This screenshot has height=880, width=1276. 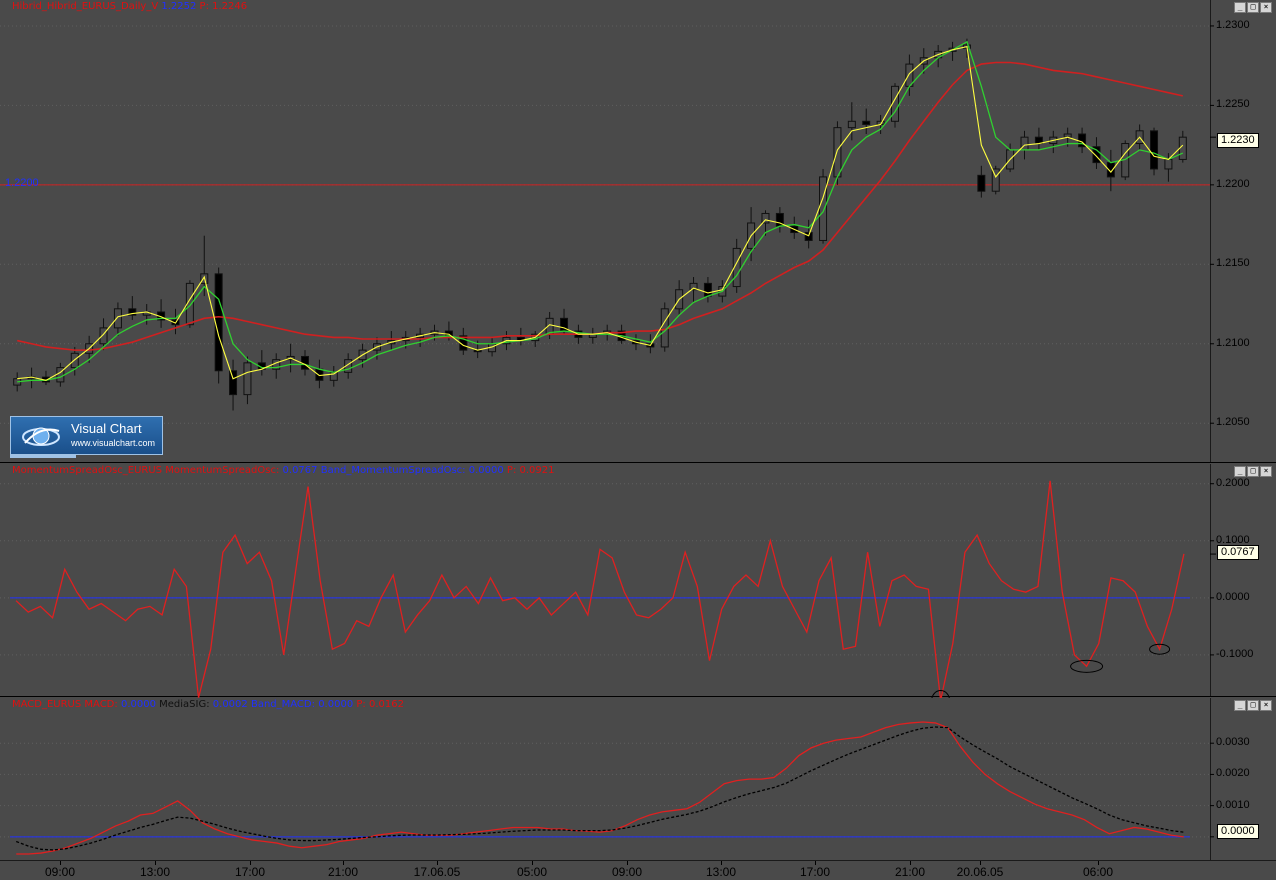 What do you see at coordinates (223, 6) in the screenshot?
I see `price-legend-p: P: 1.2246` at bounding box center [223, 6].